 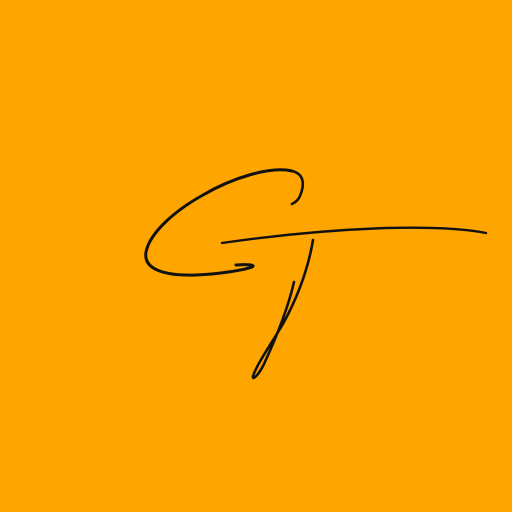 I want to click on signature-g-hook-stroke, so click(x=297, y=187).